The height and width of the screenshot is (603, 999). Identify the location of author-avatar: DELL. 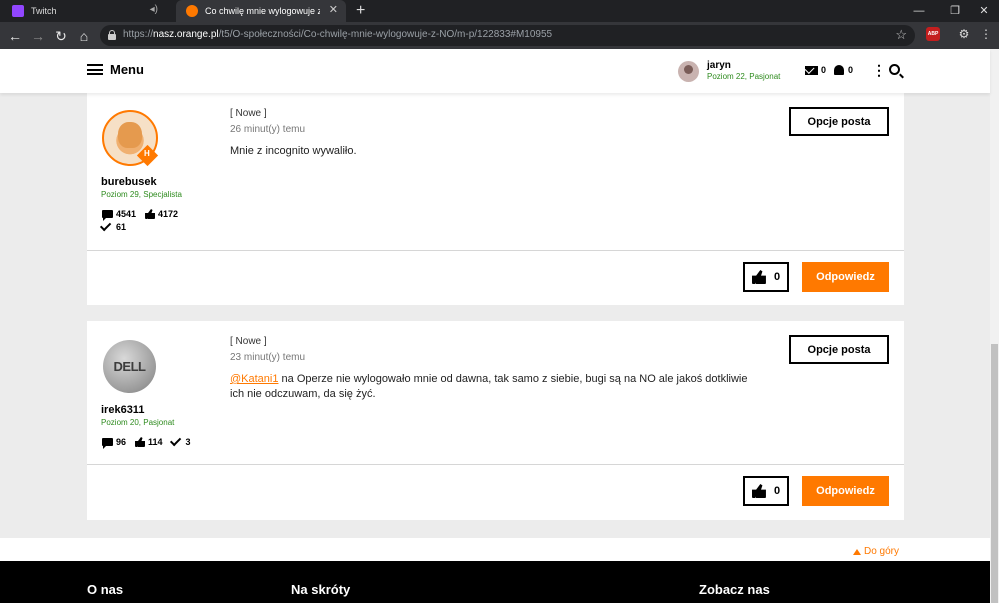
(129, 366).